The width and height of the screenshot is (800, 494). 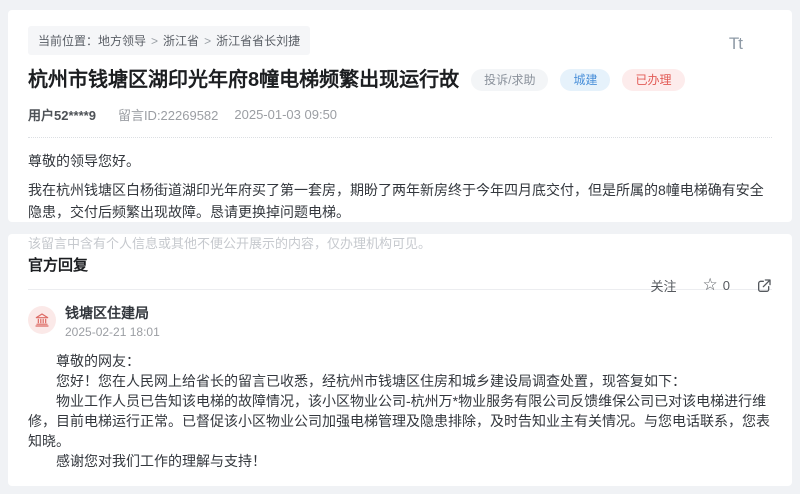 I want to click on breadcrumb-item-local-leaders: 地方领导, so click(x=122, y=41).